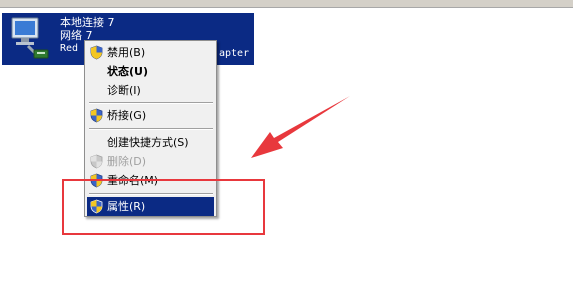 This screenshot has width=573, height=307. Describe the element at coordinates (127, 115) in the screenshot. I see `menu-item-label: 桥接(G)` at that location.